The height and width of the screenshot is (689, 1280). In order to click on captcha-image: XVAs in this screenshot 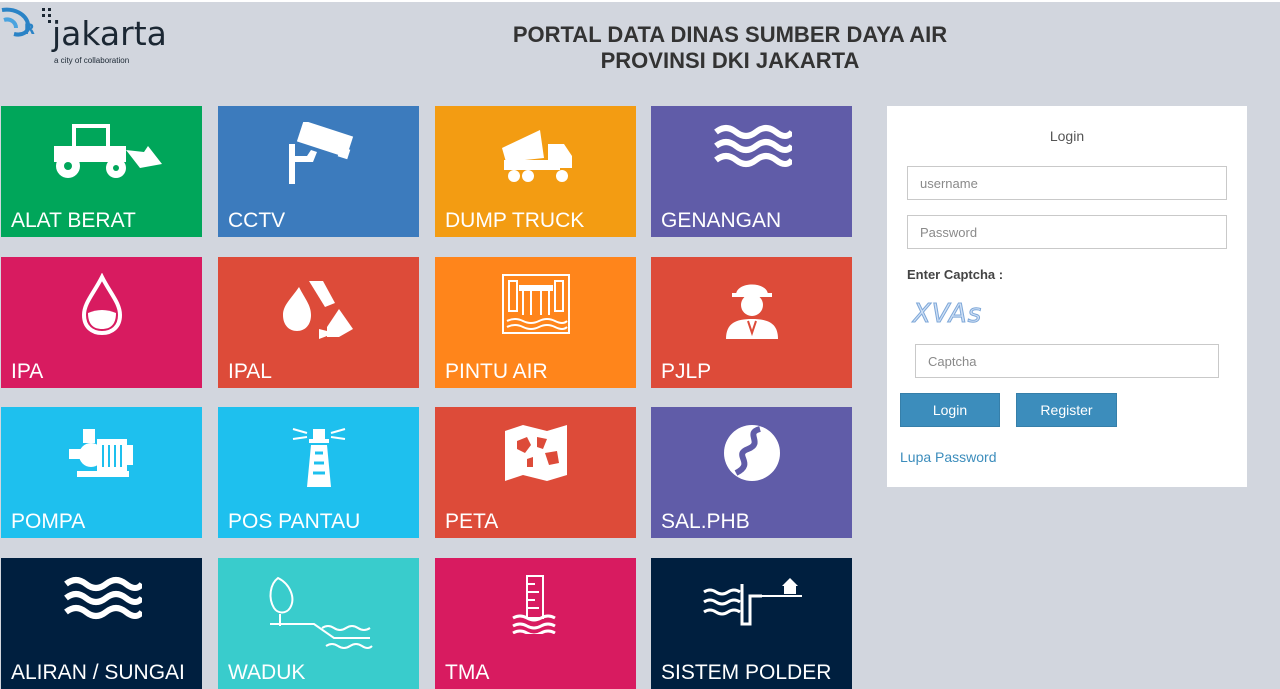, I will do `click(947, 314)`.